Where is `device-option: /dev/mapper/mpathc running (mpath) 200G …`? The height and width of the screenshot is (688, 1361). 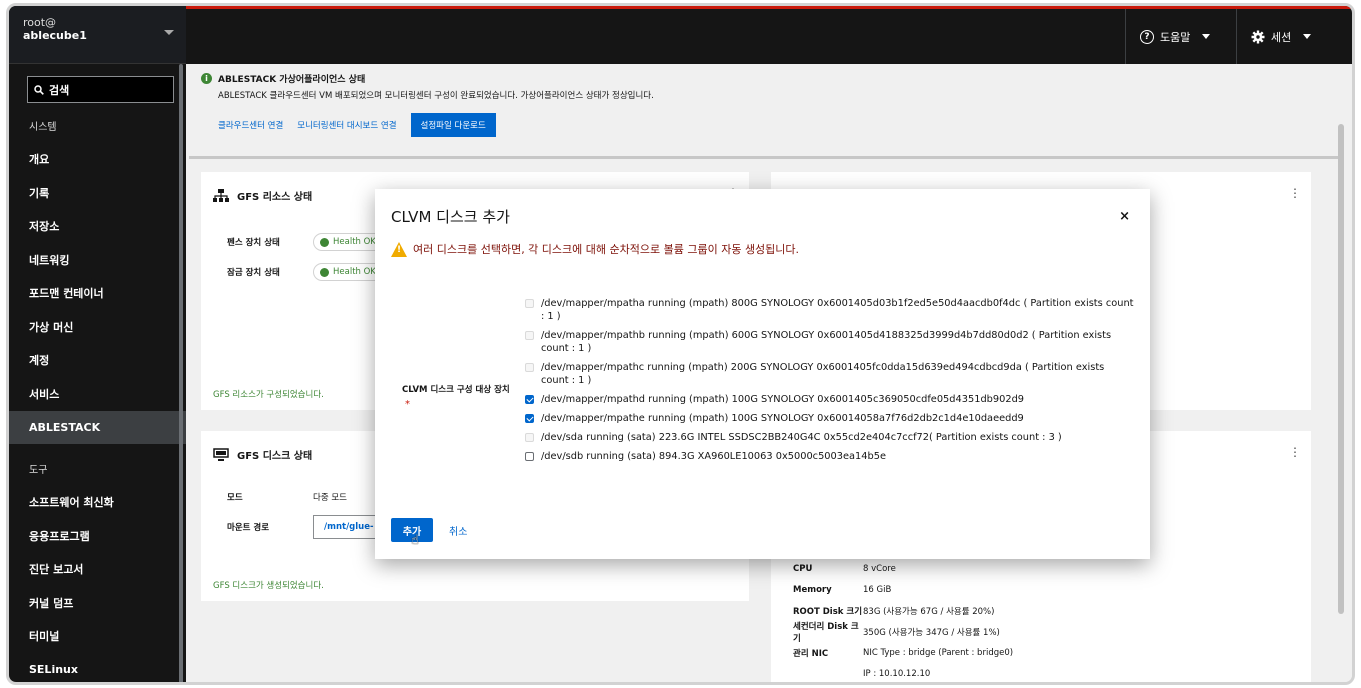
device-option: /dev/mapper/mpathc running (mpath) 200G … is located at coordinates (830, 374).